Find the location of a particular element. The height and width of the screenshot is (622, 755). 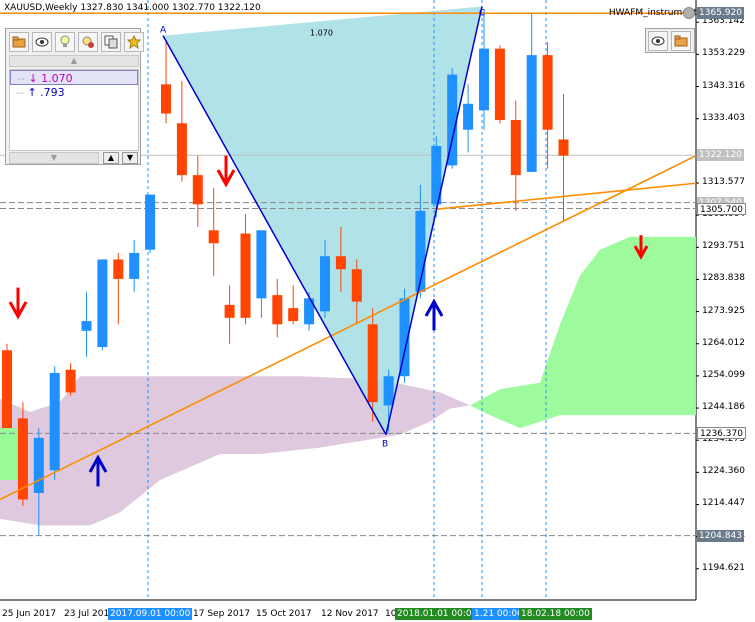

price-tick-label: 1353.229 is located at coordinates (723, 53).